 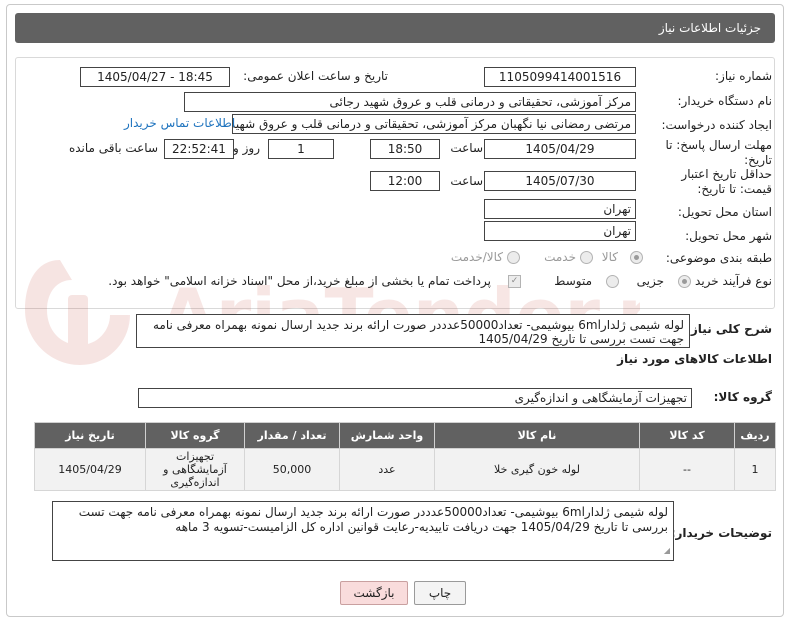 I want to click on description-label: شرح کلی نیاز:, so click(x=729, y=329).